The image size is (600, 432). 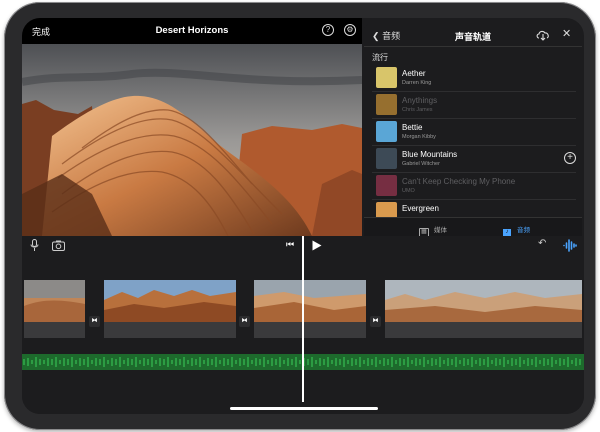 What do you see at coordinates (419, 137) in the screenshot?
I see `track-artist: Morgan Kibby` at bounding box center [419, 137].